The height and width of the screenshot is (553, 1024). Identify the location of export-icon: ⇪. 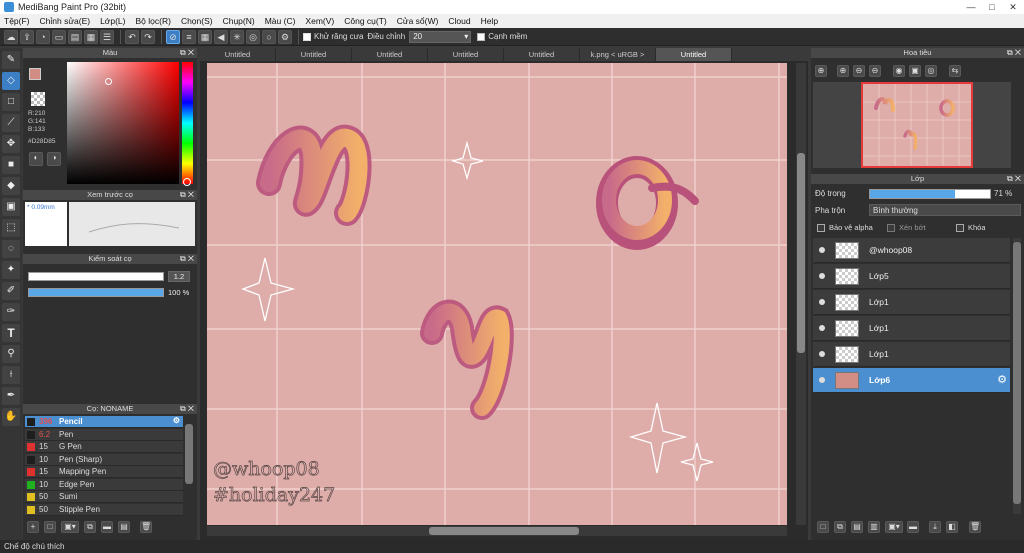
(27, 36).